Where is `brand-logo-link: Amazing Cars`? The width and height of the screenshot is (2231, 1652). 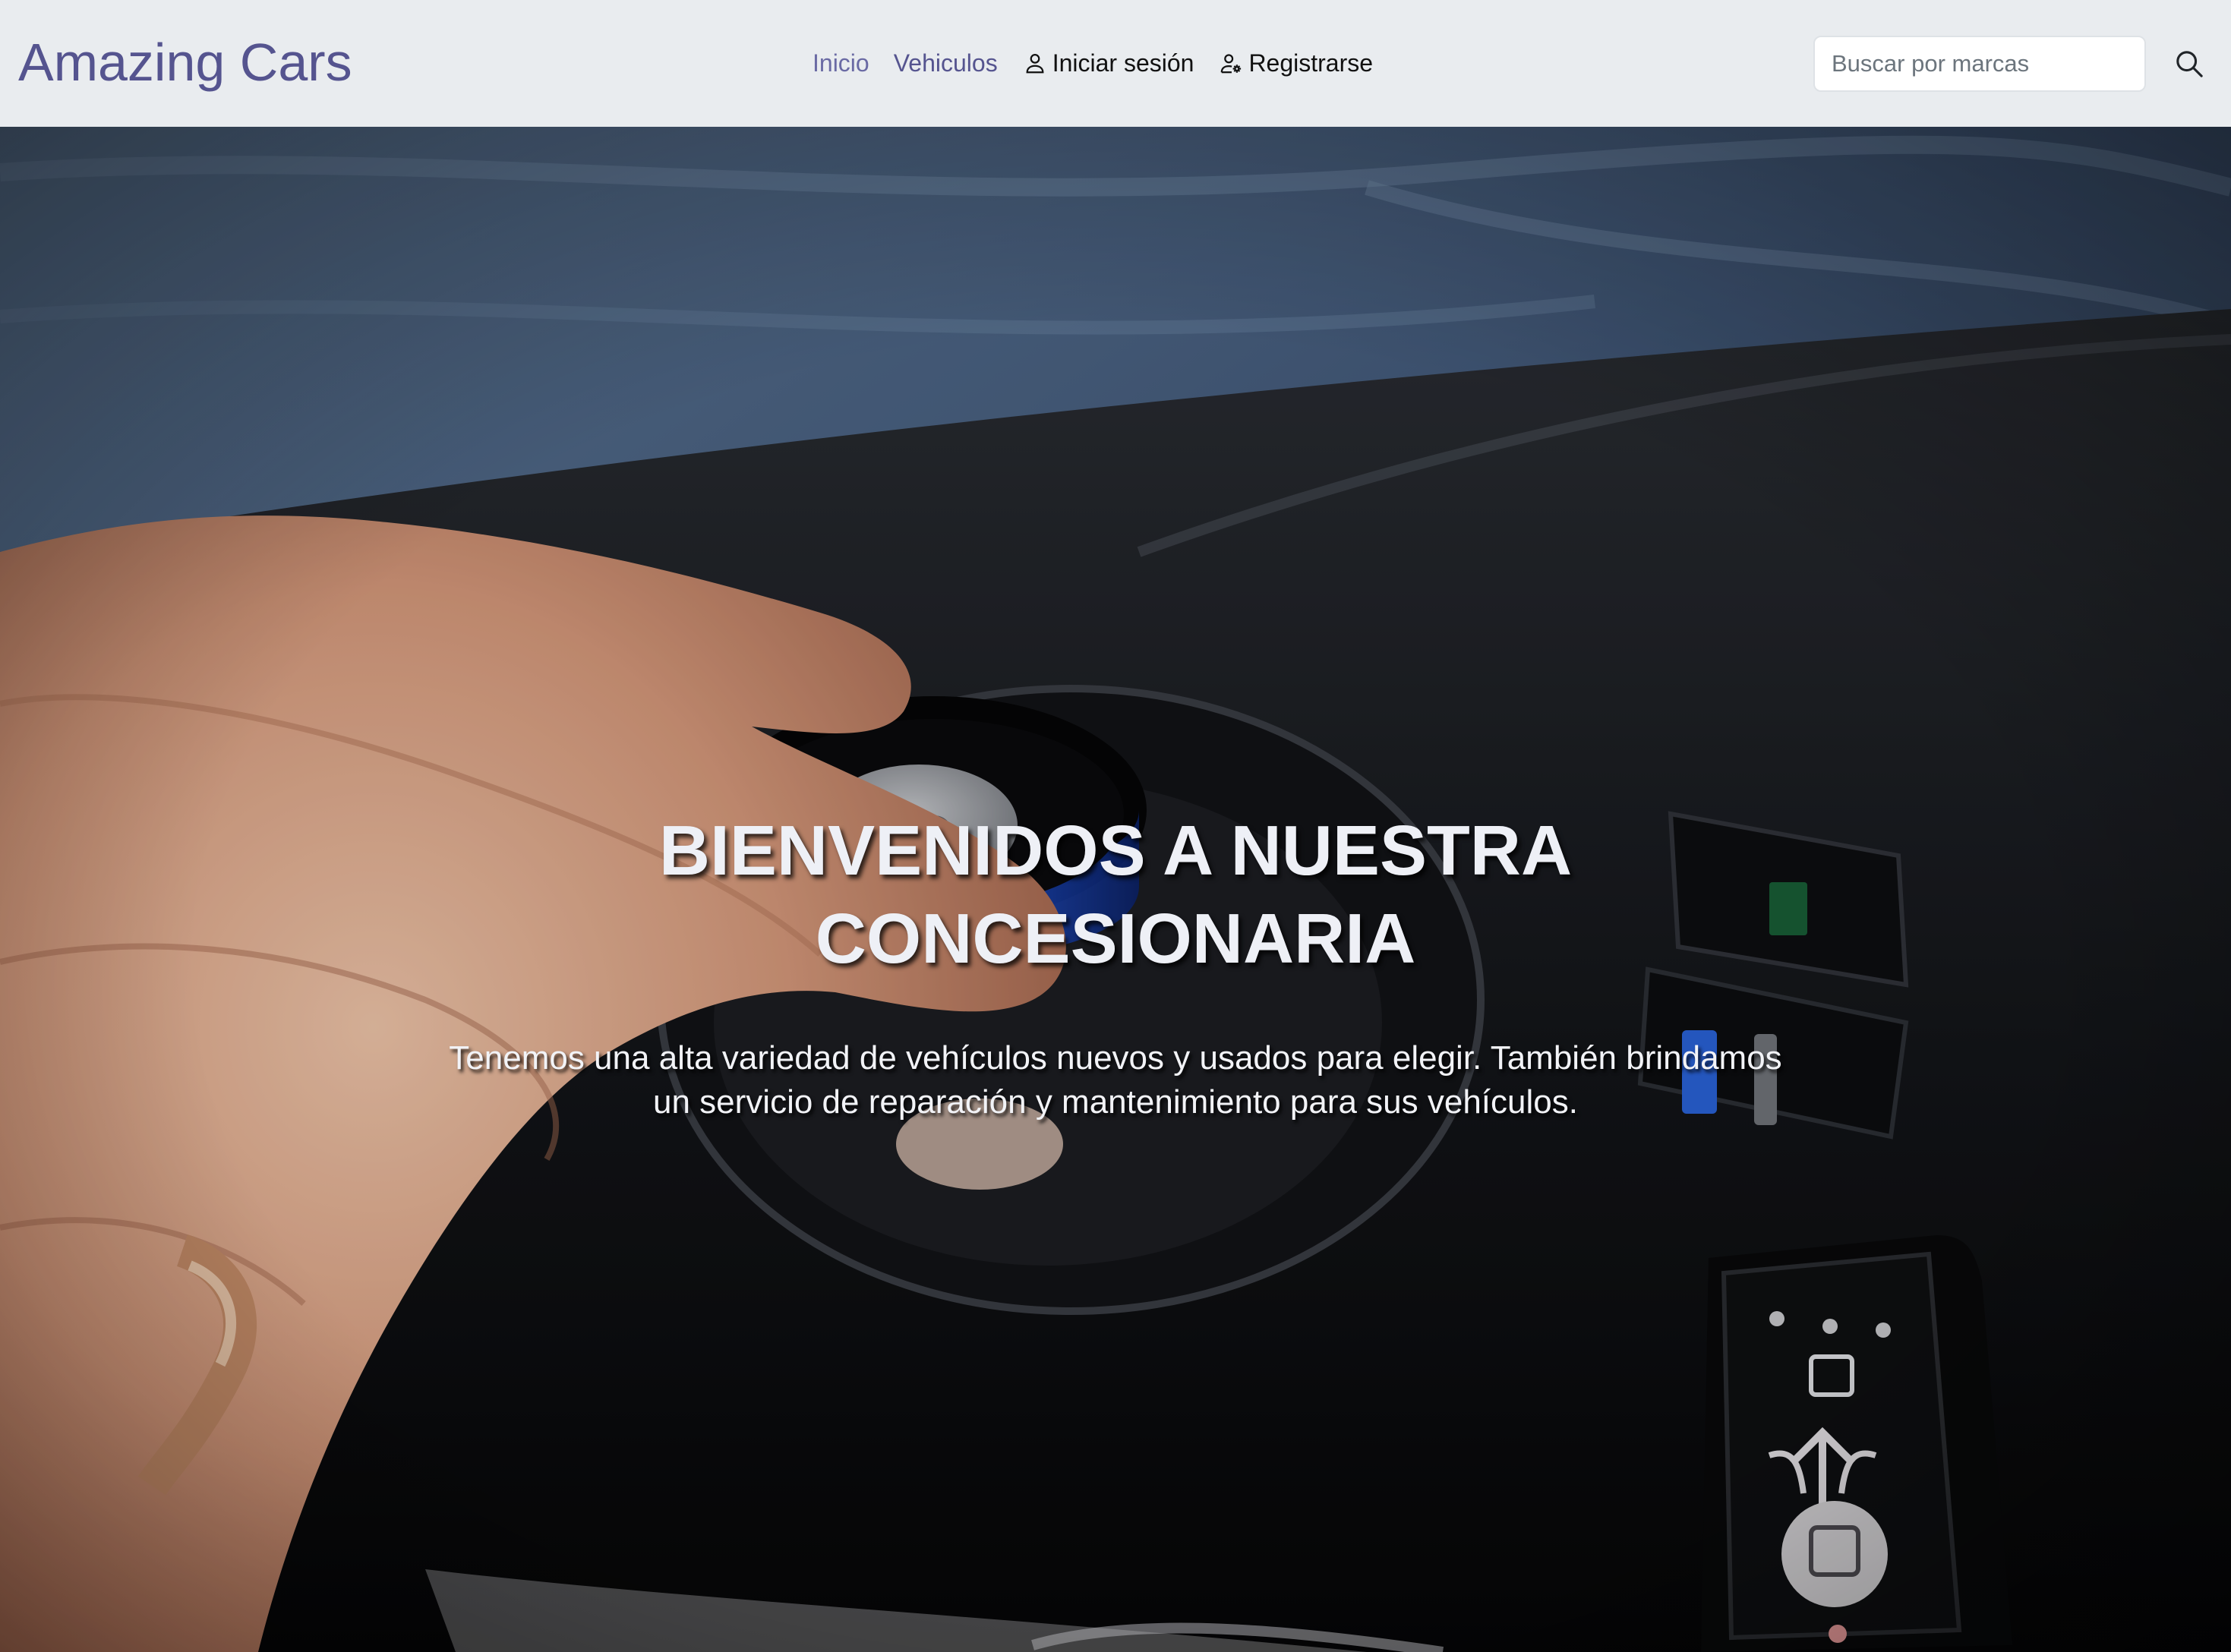
brand-logo-link: Amazing Cars is located at coordinates (185, 62).